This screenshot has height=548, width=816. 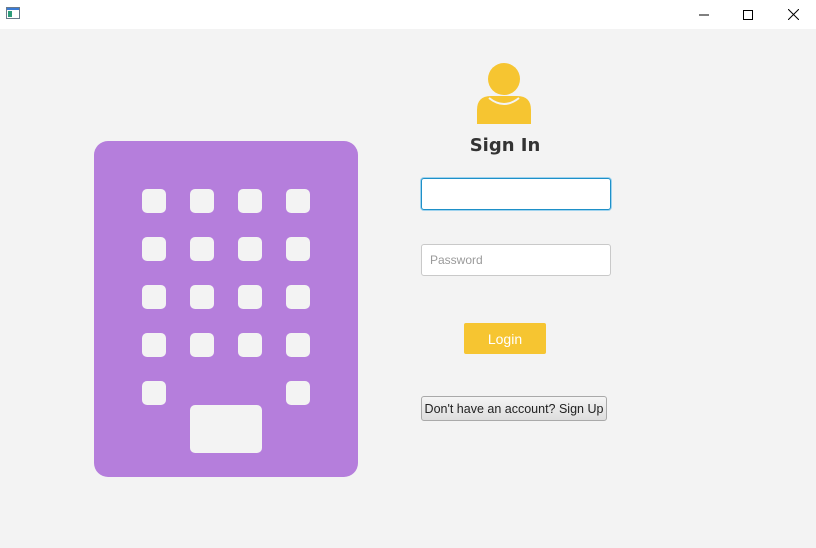 I want to click on password-input, so click(x=516, y=260).